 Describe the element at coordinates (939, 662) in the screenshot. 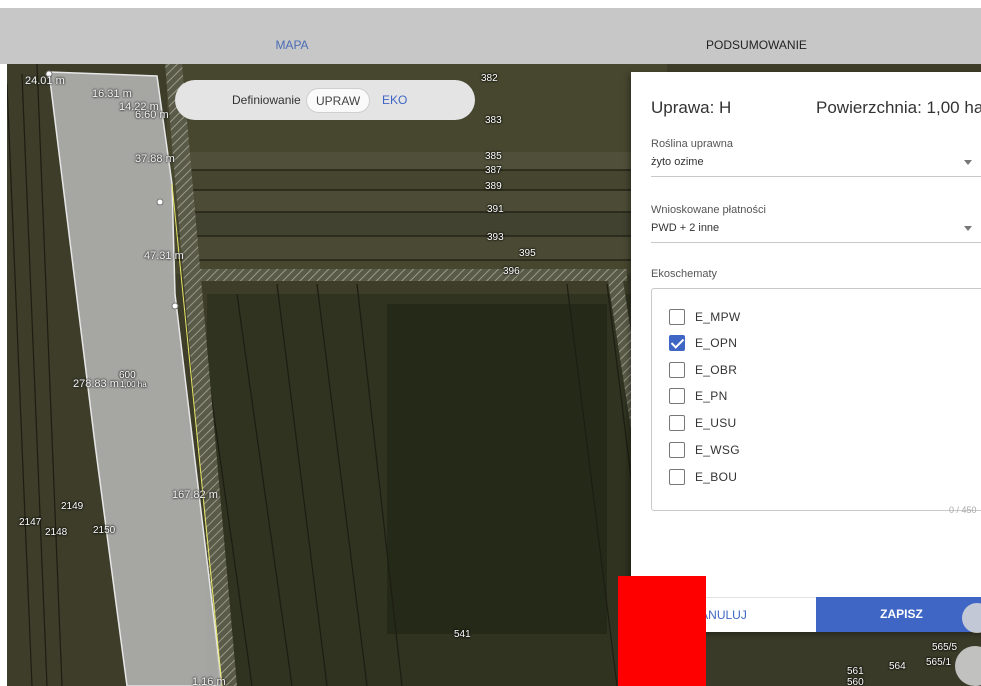

I see `parcel-label: 565/1` at that location.